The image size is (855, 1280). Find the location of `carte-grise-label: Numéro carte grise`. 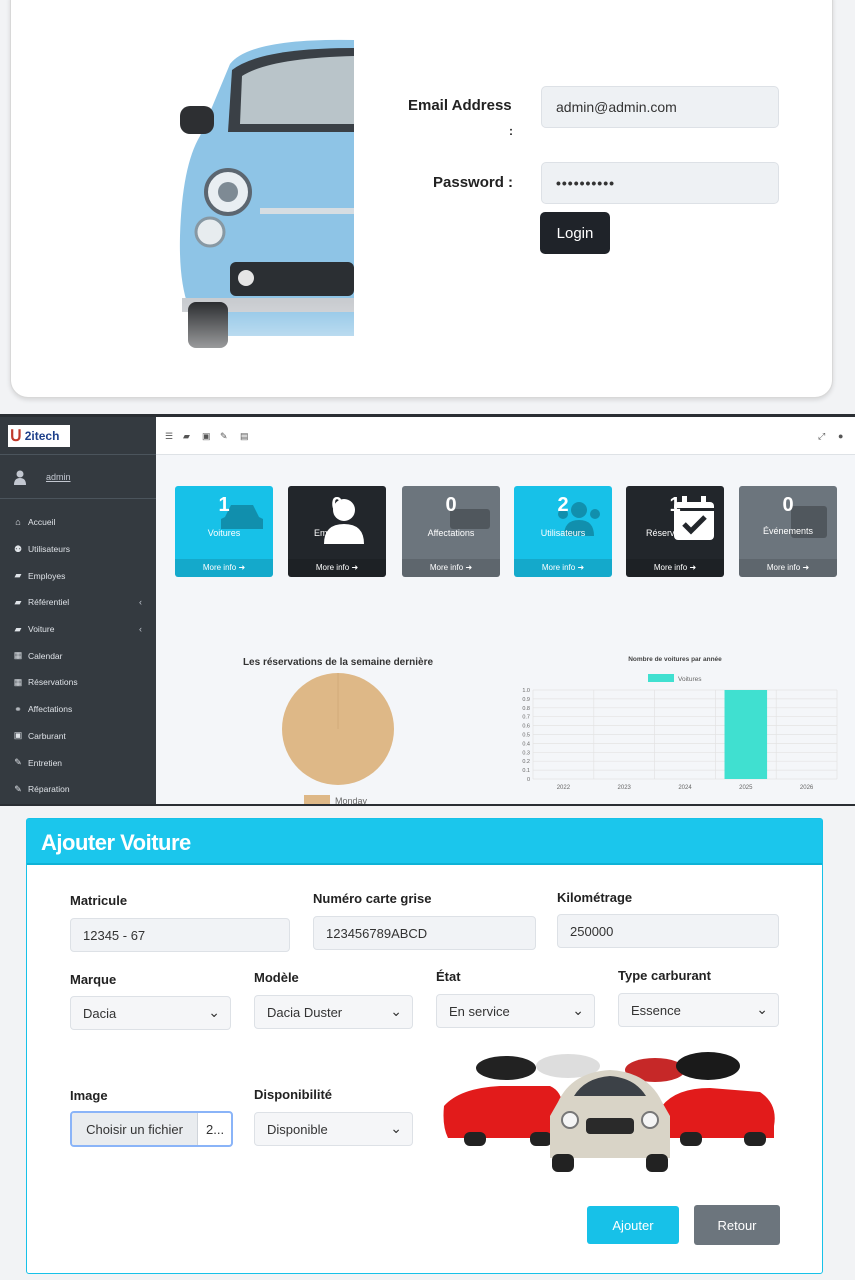

carte-grise-label: Numéro carte grise is located at coordinates (372, 898).